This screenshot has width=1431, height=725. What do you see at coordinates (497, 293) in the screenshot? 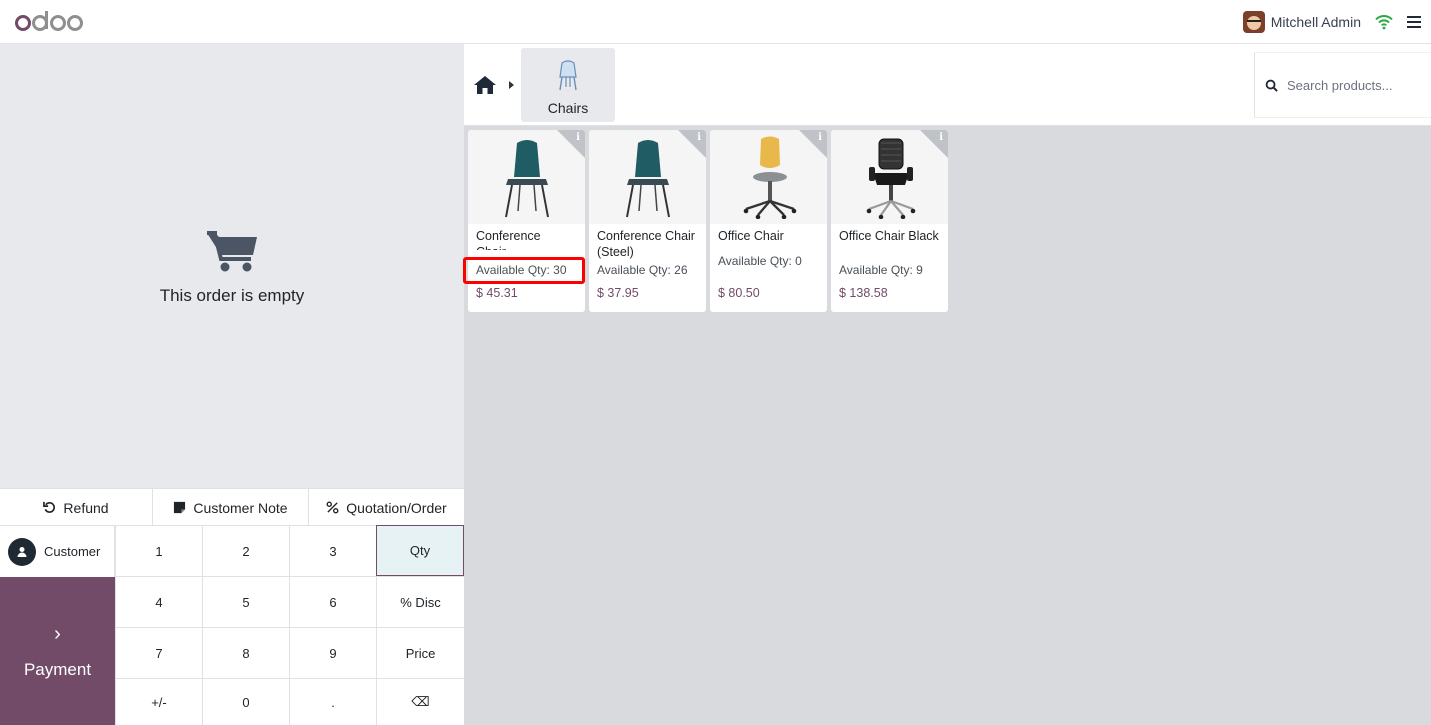
I see `product-price: $ 45.31` at bounding box center [497, 293].